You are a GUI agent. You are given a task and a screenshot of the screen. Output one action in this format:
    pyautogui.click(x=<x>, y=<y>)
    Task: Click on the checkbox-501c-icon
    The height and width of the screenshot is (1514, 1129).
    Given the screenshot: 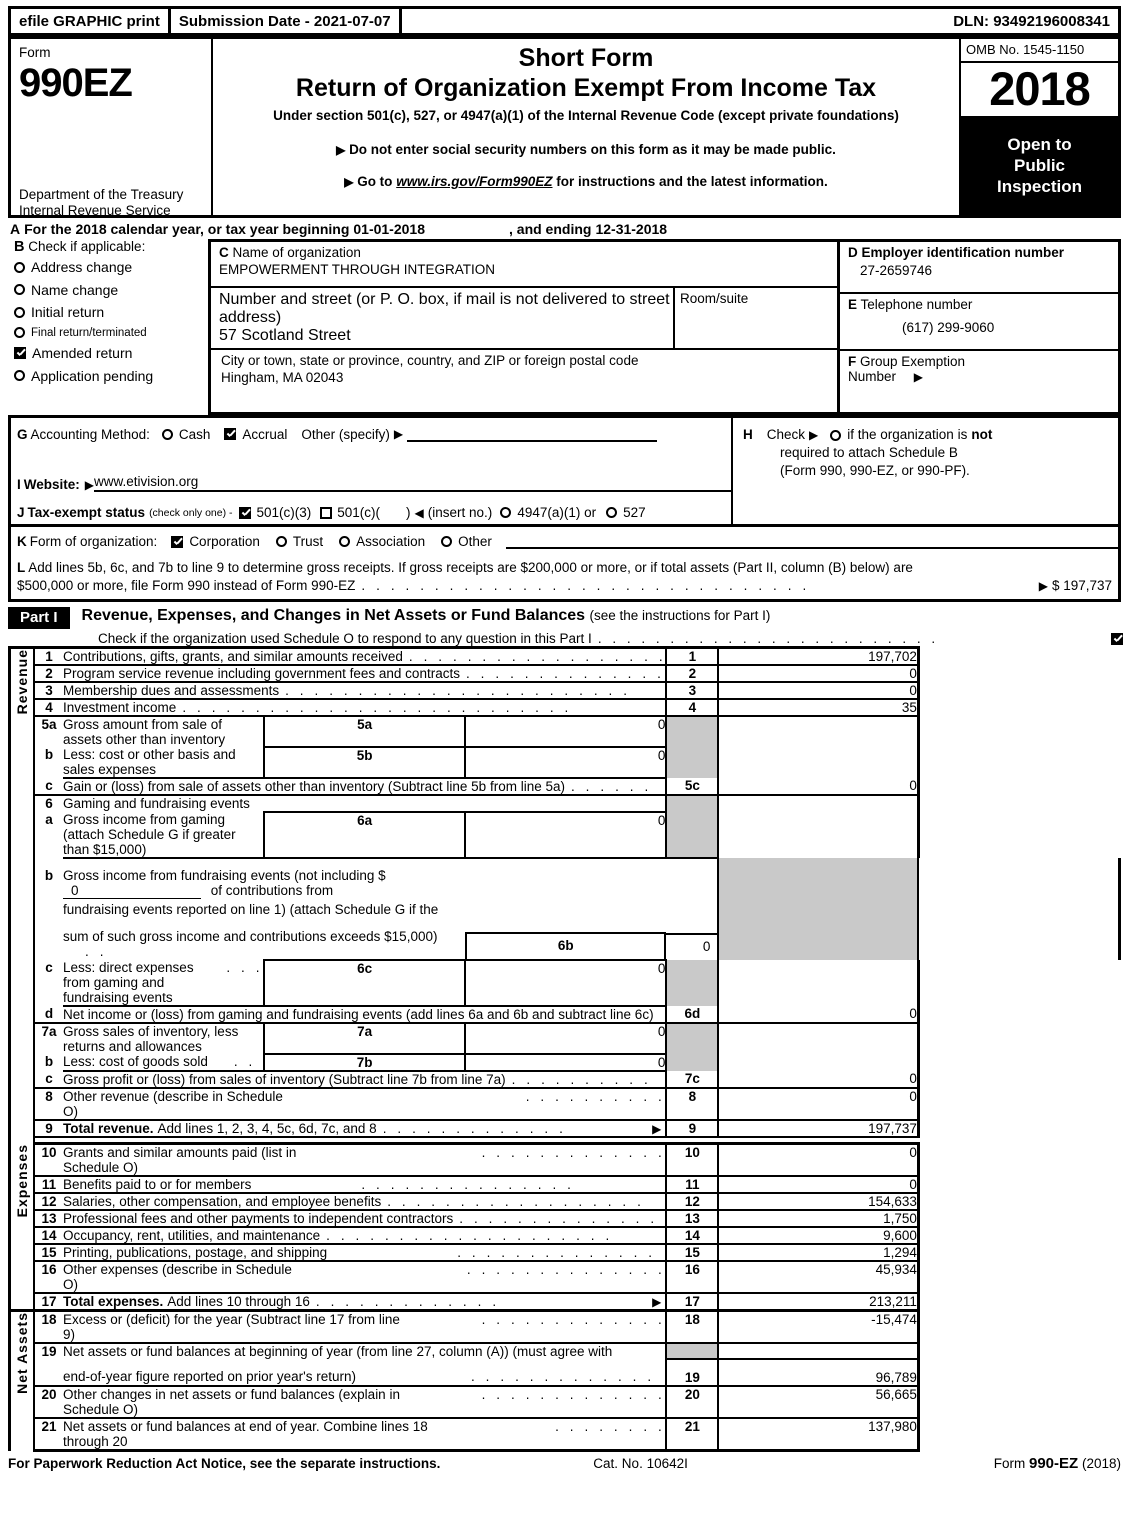 What is the action you would take?
    pyautogui.click(x=326, y=512)
    